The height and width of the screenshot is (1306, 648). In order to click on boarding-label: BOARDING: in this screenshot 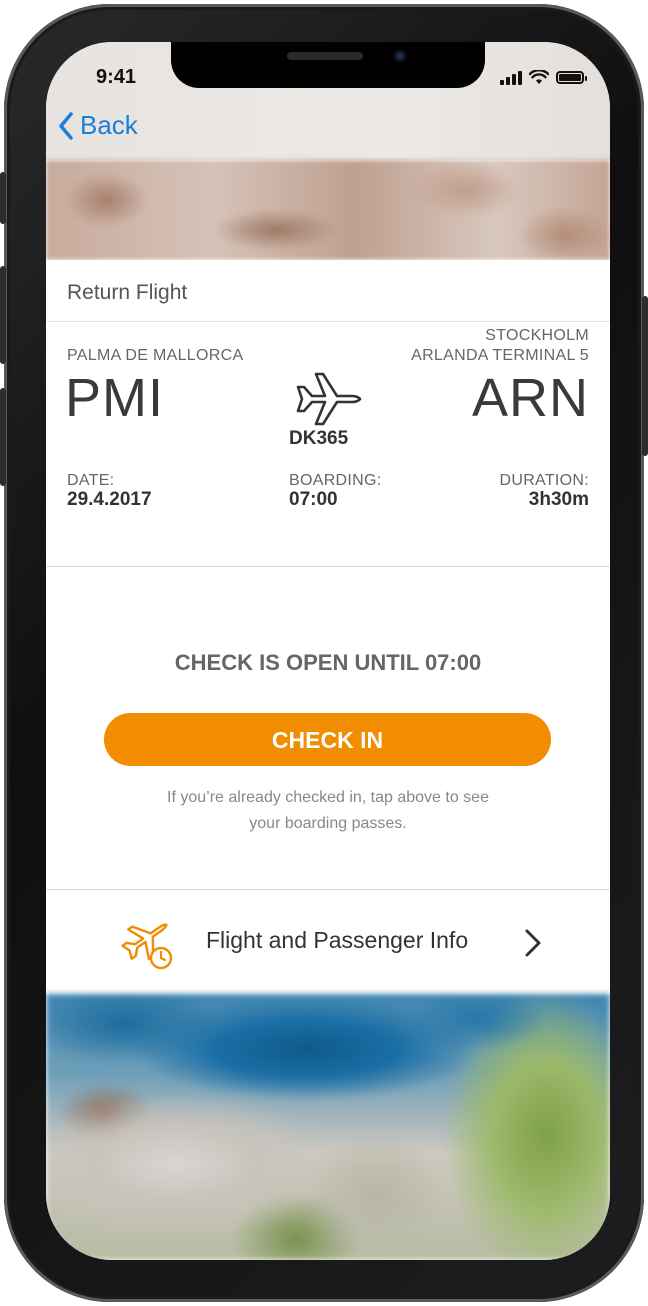, I will do `click(335, 480)`.